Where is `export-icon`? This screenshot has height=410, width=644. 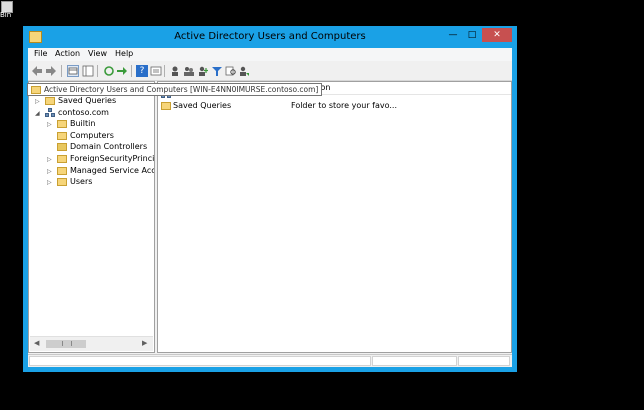
export-icon is located at coordinates (122, 71).